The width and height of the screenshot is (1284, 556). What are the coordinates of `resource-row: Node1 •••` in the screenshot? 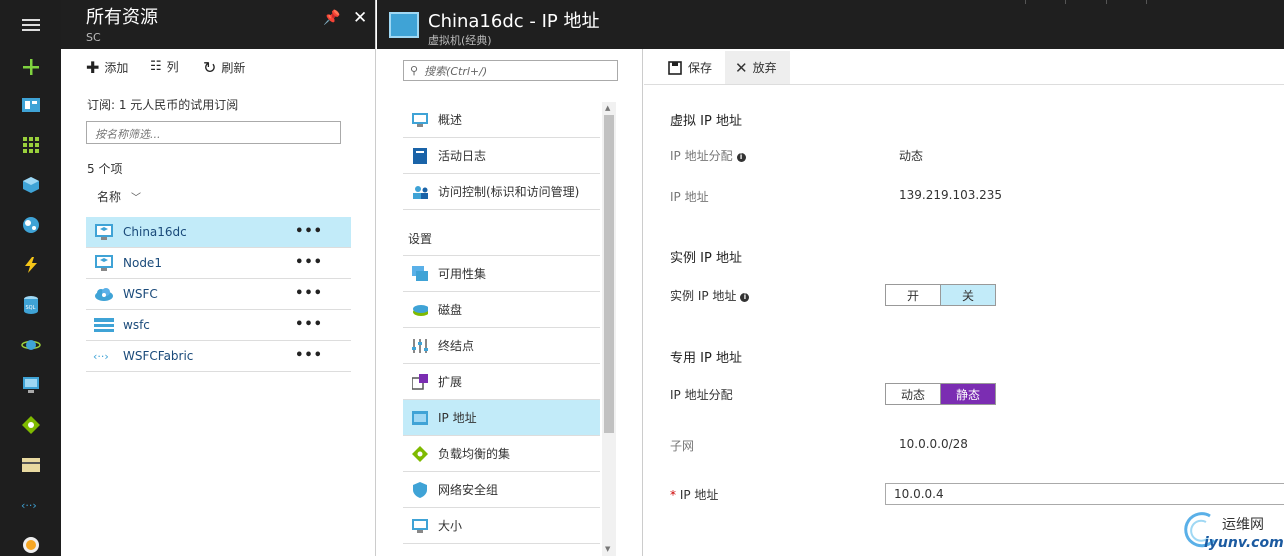 It's located at (218, 263).